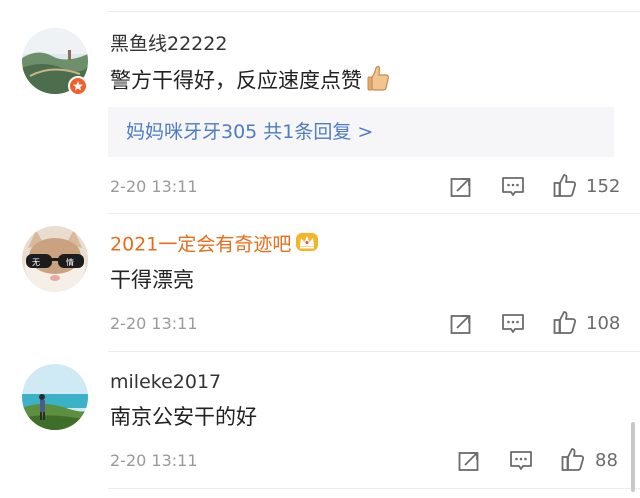  I want to click on scrollbar, so click(633, 457).